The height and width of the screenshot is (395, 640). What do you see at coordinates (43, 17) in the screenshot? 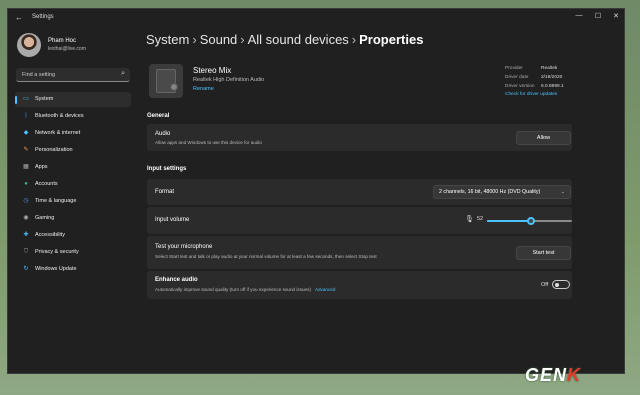
I see `app-title: Settings` at bounding box center [43, 17].